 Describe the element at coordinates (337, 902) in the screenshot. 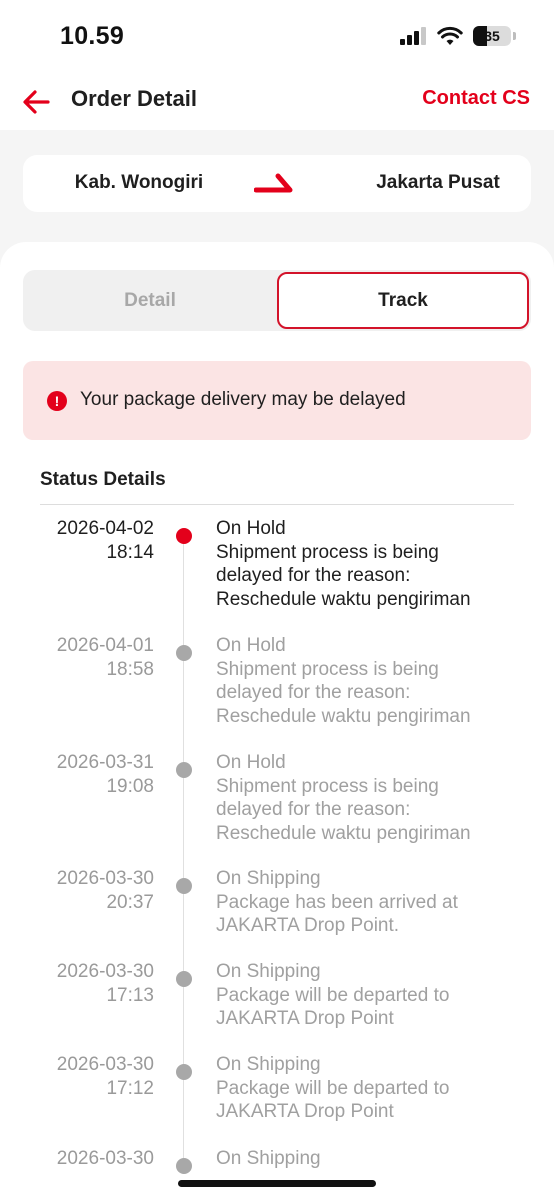

I see `event-description: Package has been arrived at` at that location.